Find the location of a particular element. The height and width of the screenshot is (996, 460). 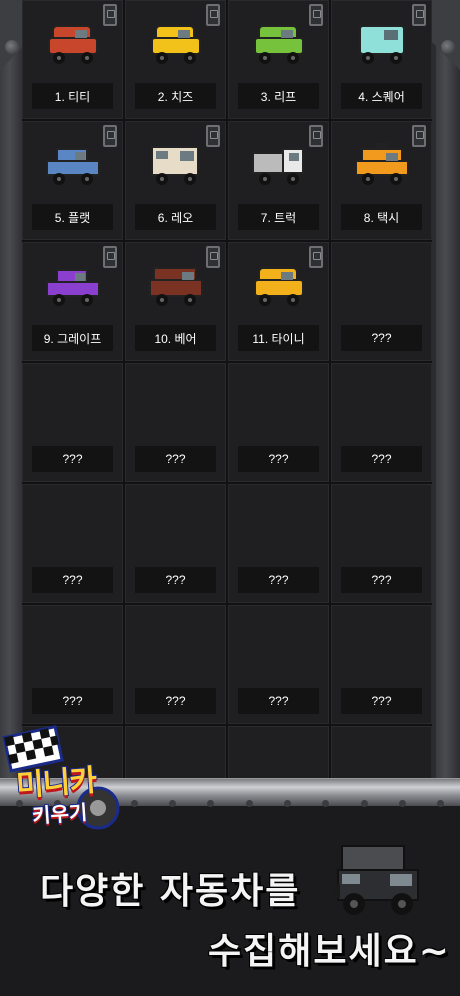

car-slot: 1. 티티 is located at coordinates (72, 59).